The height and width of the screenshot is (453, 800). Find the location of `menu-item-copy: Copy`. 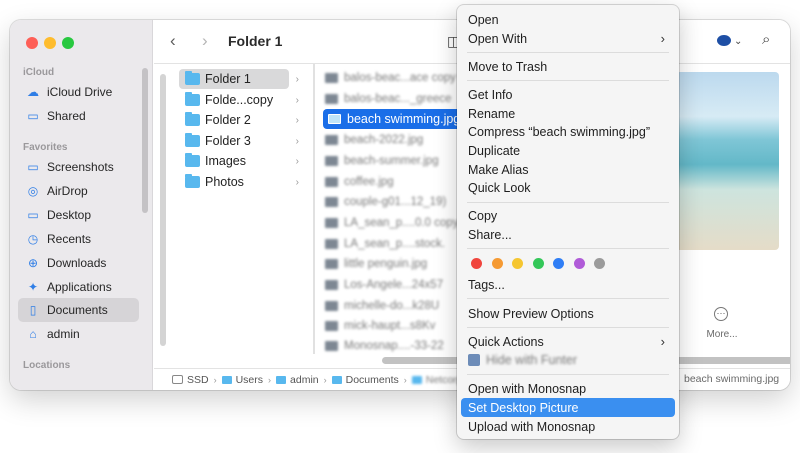

menu-item-copy: Copy is located at coordinates (568, 215).